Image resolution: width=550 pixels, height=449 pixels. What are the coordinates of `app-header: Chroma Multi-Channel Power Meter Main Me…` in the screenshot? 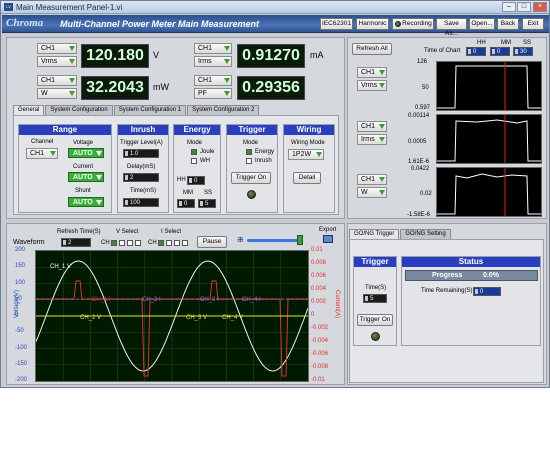 It's located at (275, 26).